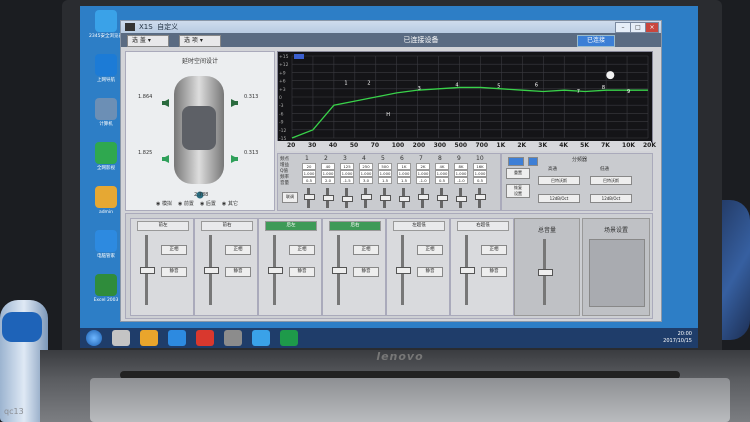 The height and width of the screenshot is (422, 750). I want to click on front-right-speaker-icon, so click(234, 99).